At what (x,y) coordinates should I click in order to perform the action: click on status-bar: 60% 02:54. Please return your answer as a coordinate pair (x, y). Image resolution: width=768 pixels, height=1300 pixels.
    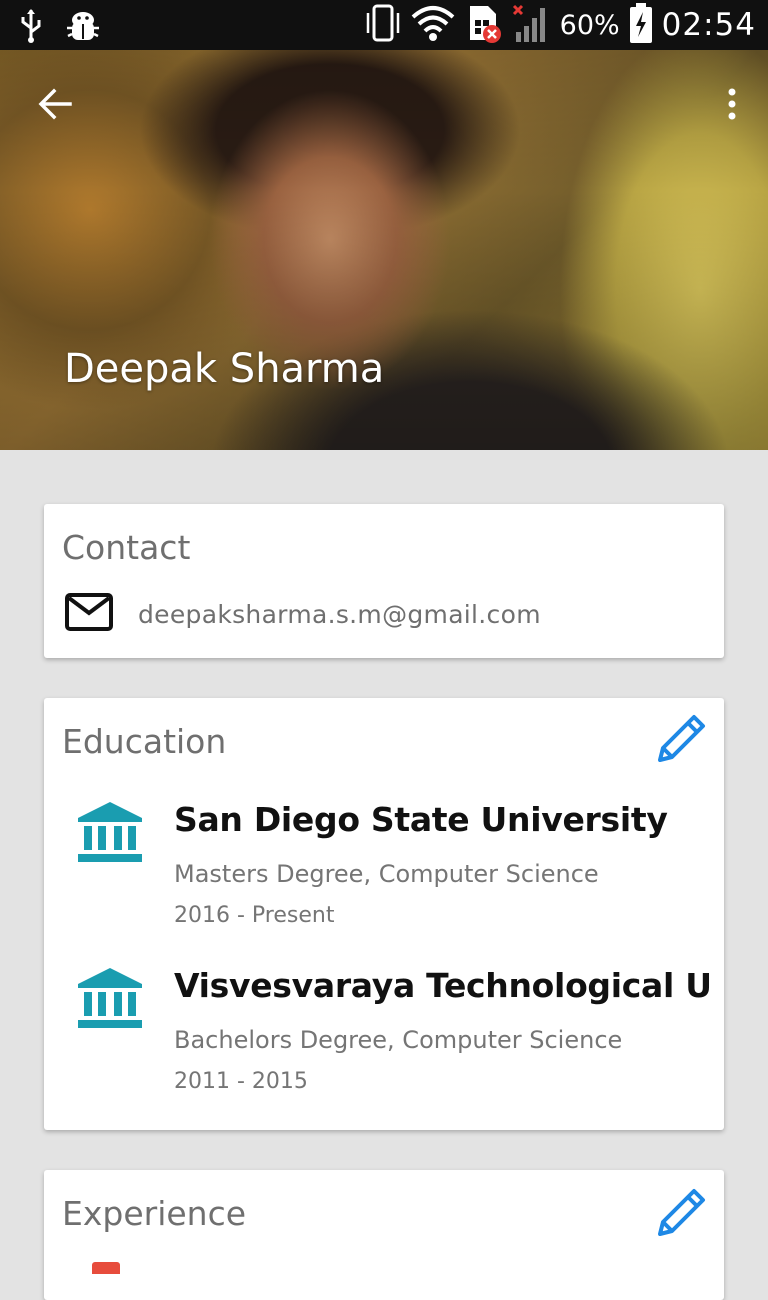
    Looking at the image, I should click on (384, 25).